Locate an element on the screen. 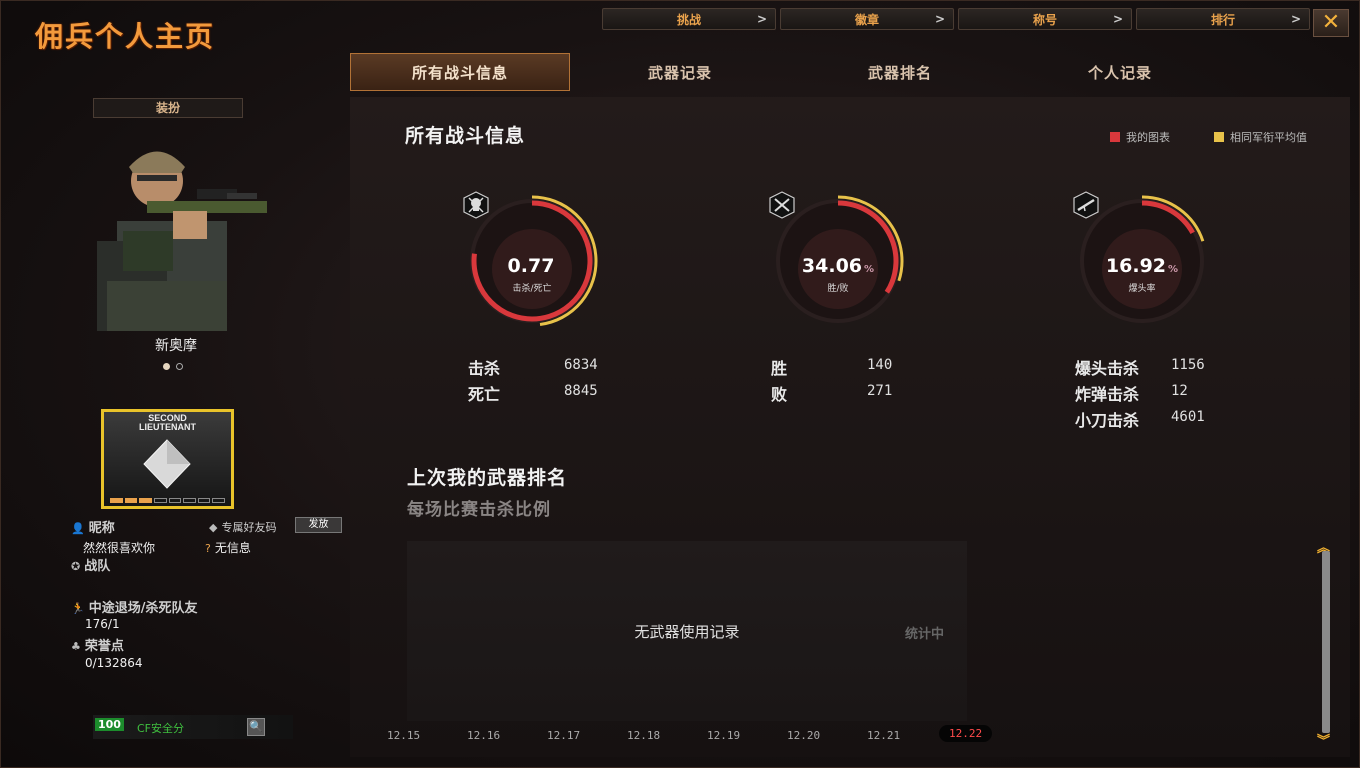  kd-value-text: 0.77 is located at coordinates (531, 266).